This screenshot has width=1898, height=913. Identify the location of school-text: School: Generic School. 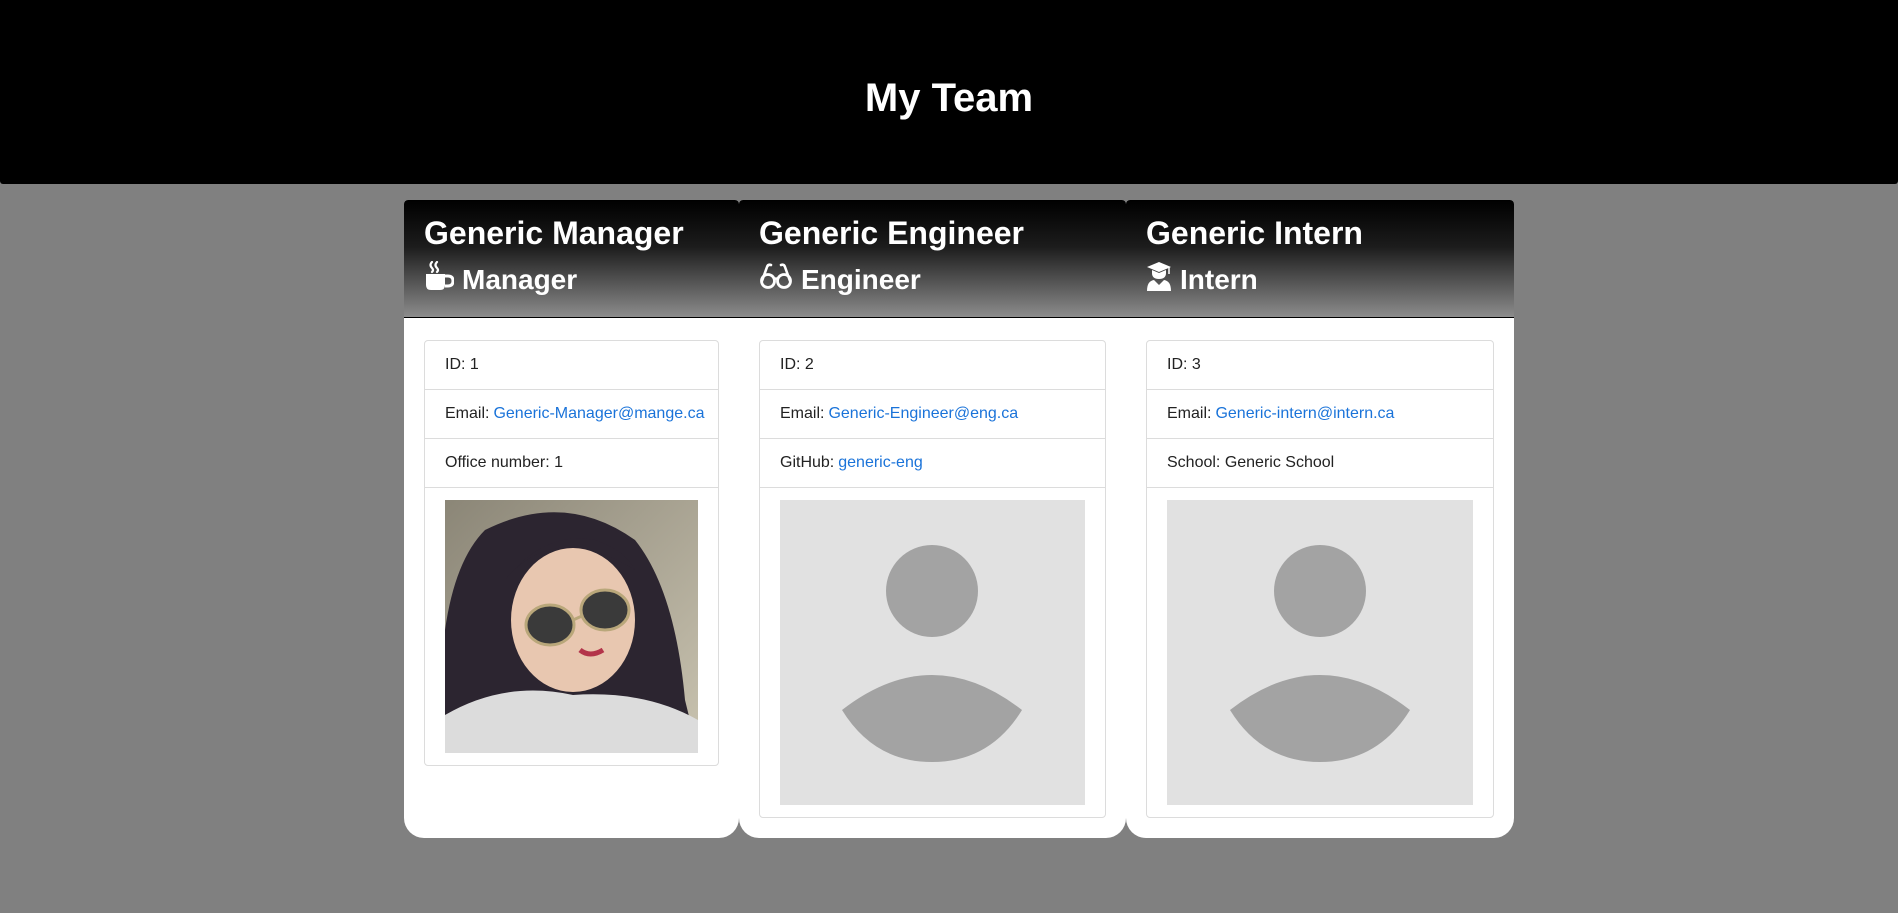
(1251, 462).